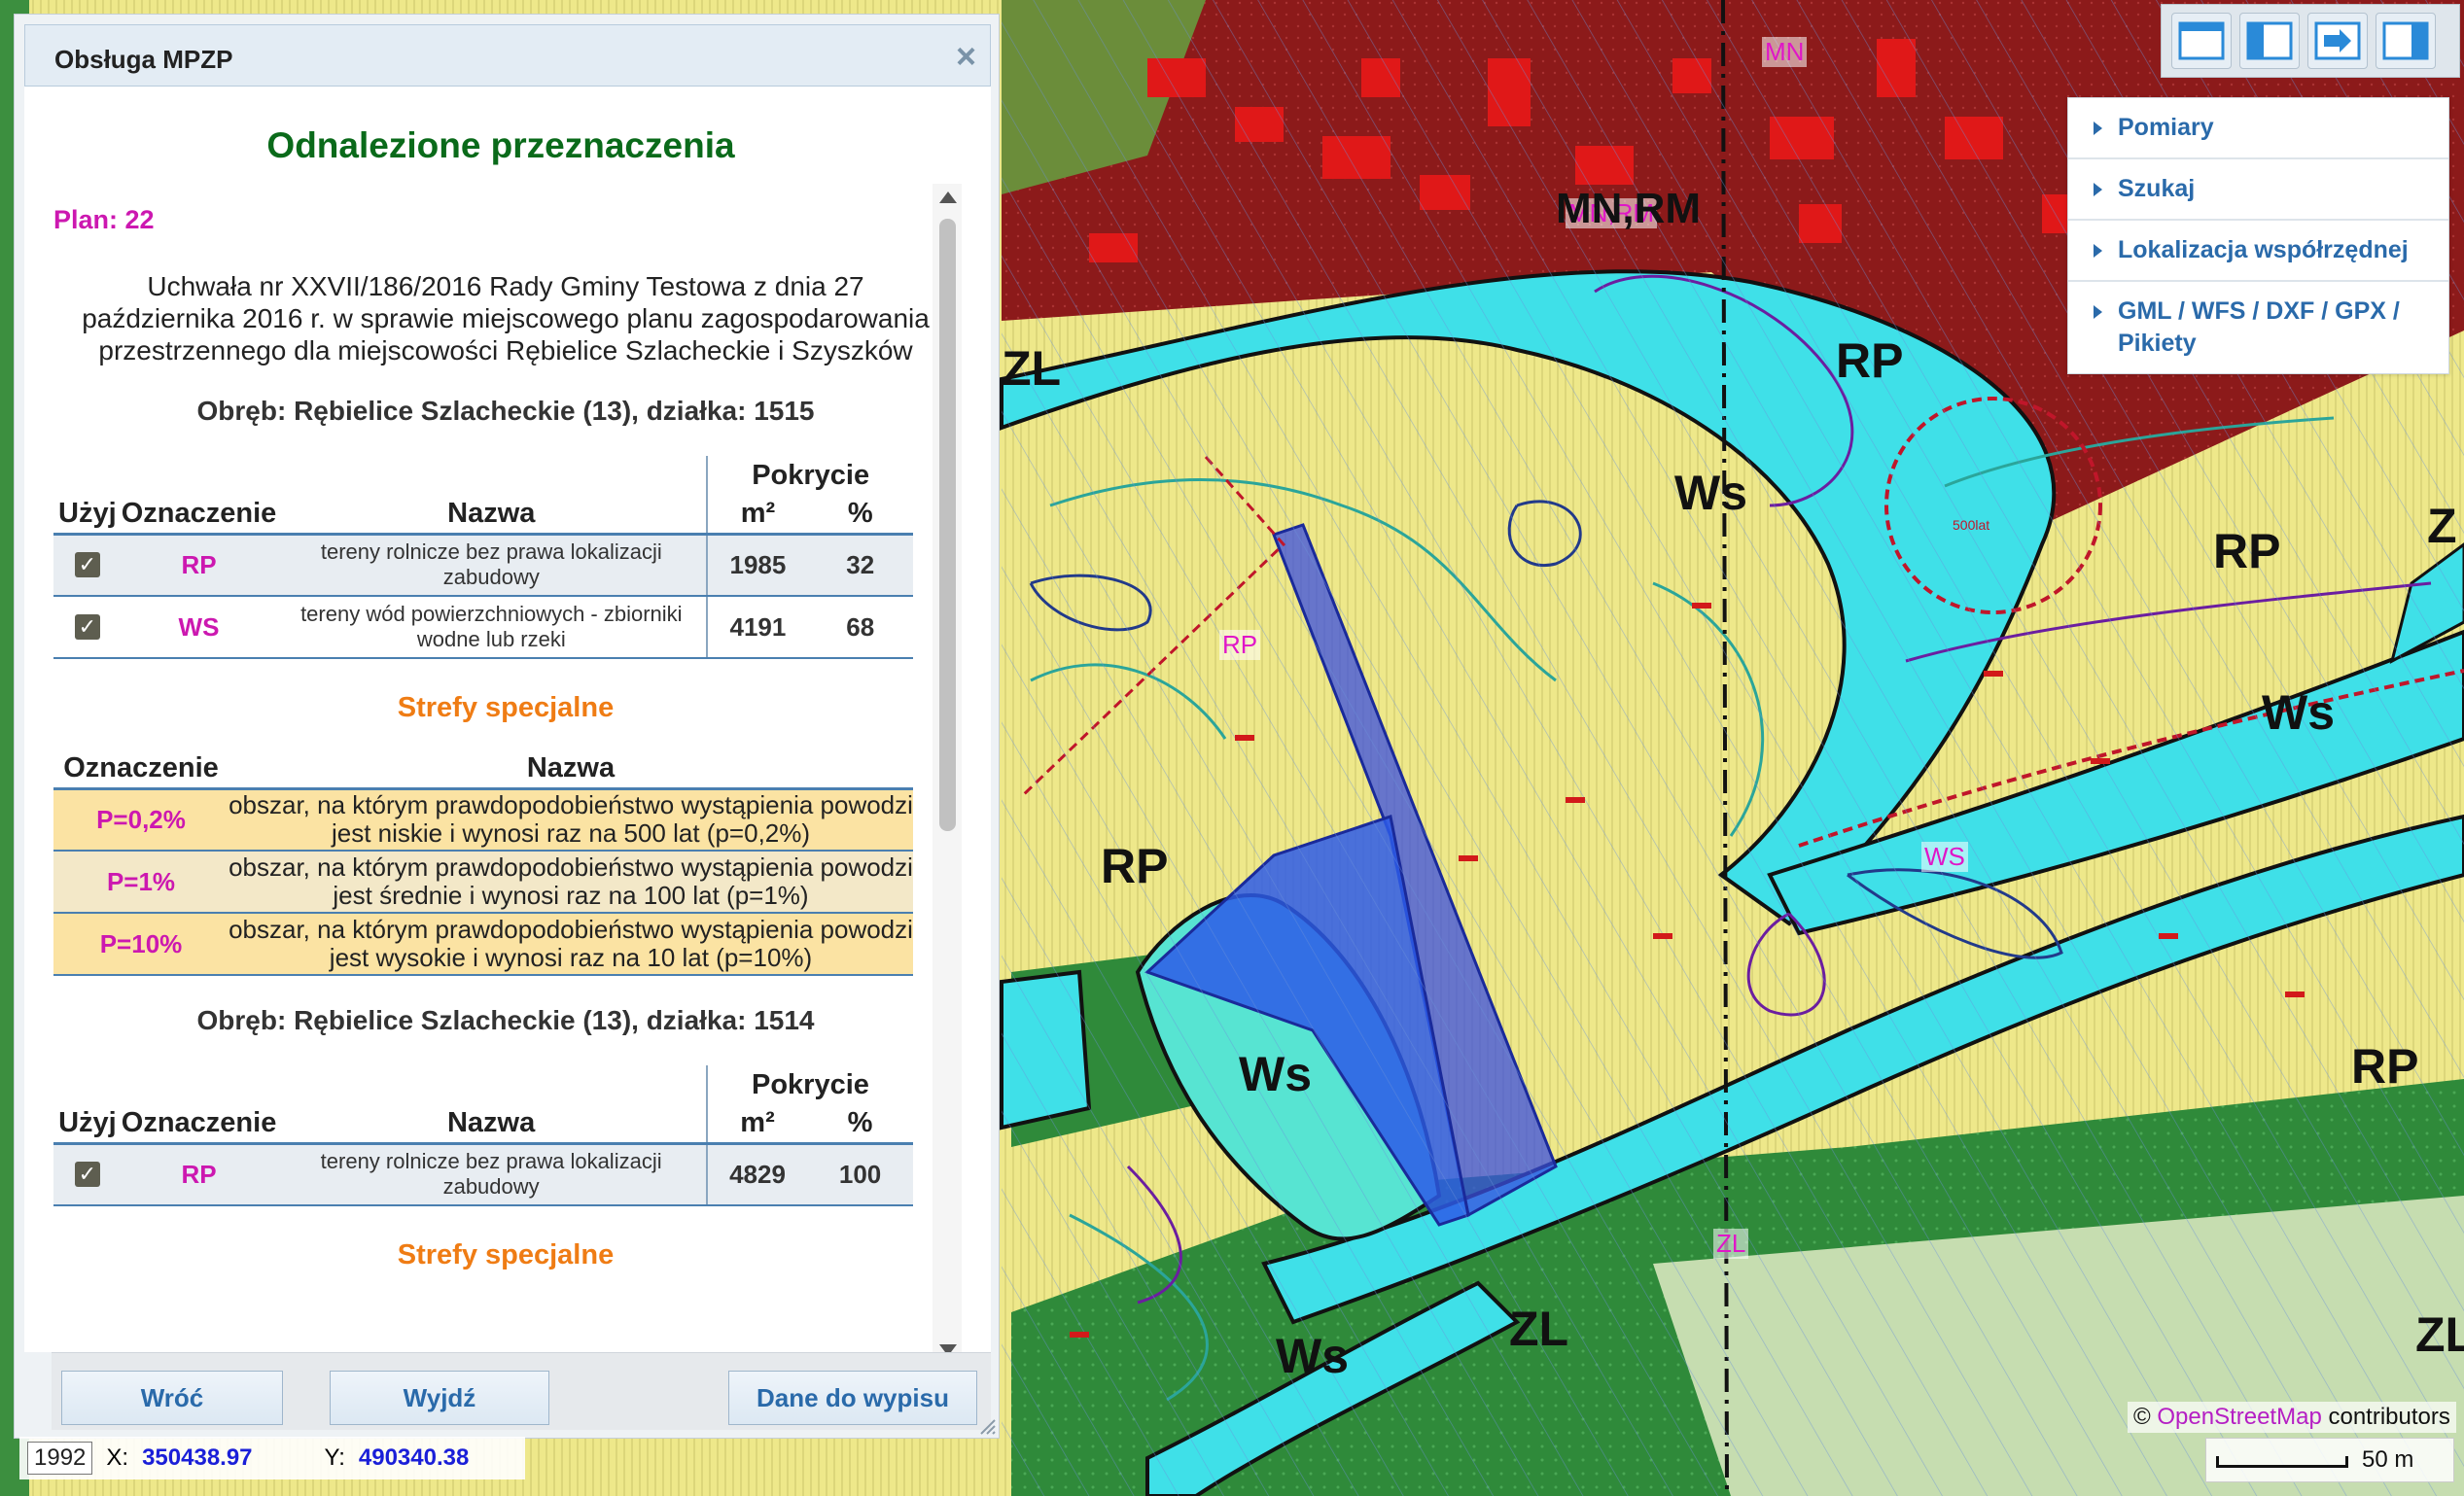 This screenshot has width=2464, height=1496. I want to click on x-label: X:, so click(117, 1457).